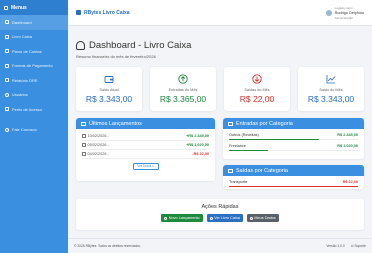 This screenshot has height=253, width=372. What do you see at coordinates (293, 123) in the screenshot?
I see `panel-header: Entradas por Categoria` at bounding box center [293, 123].